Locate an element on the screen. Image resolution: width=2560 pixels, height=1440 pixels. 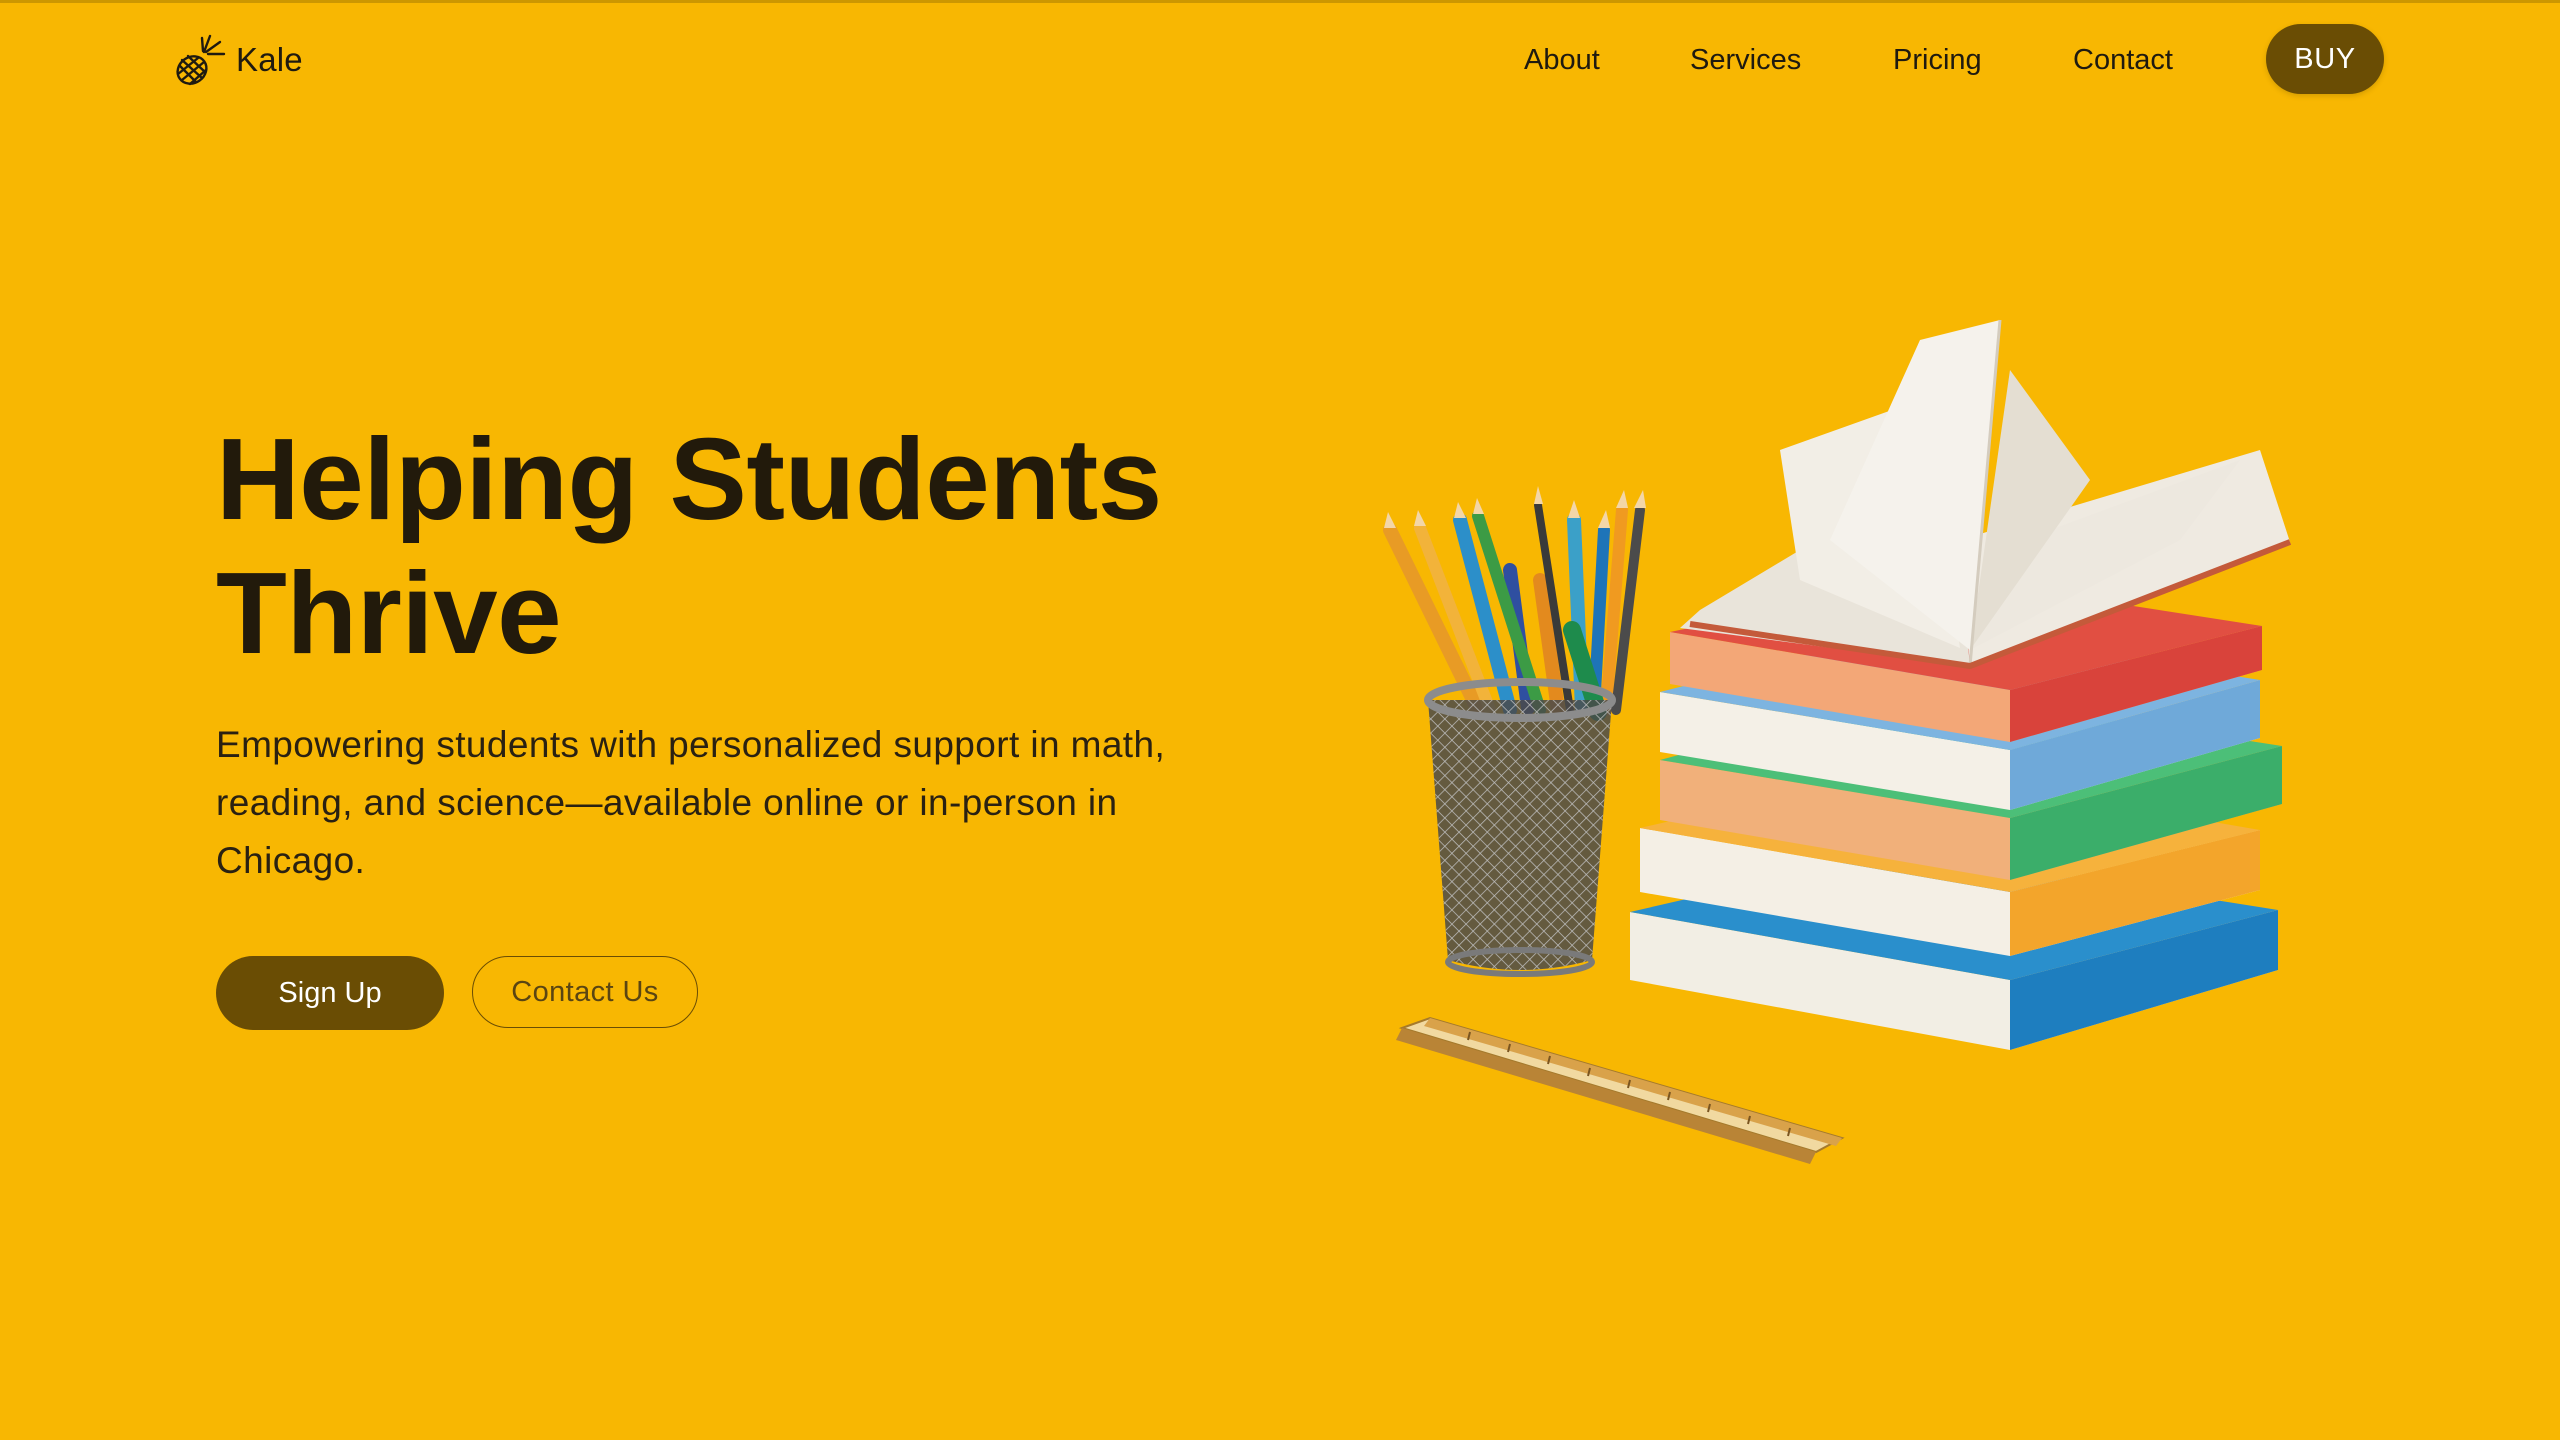
sign-up-button: Sign Up is located at coordinates (330, 993).